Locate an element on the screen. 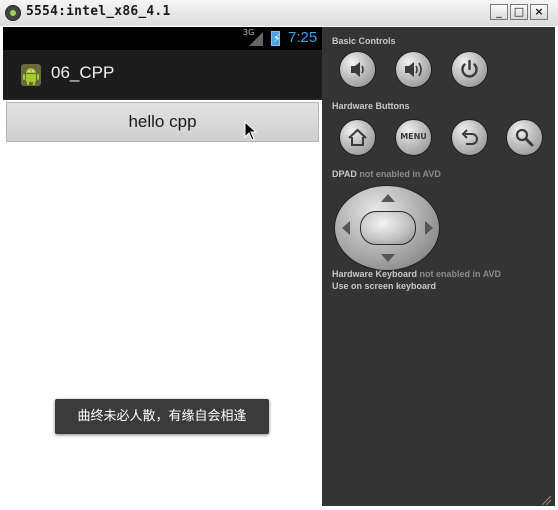 This screenshot has height=510, width=558. window-title: 5554:intel_x86_4.1 is located at coordinates (98, 11).